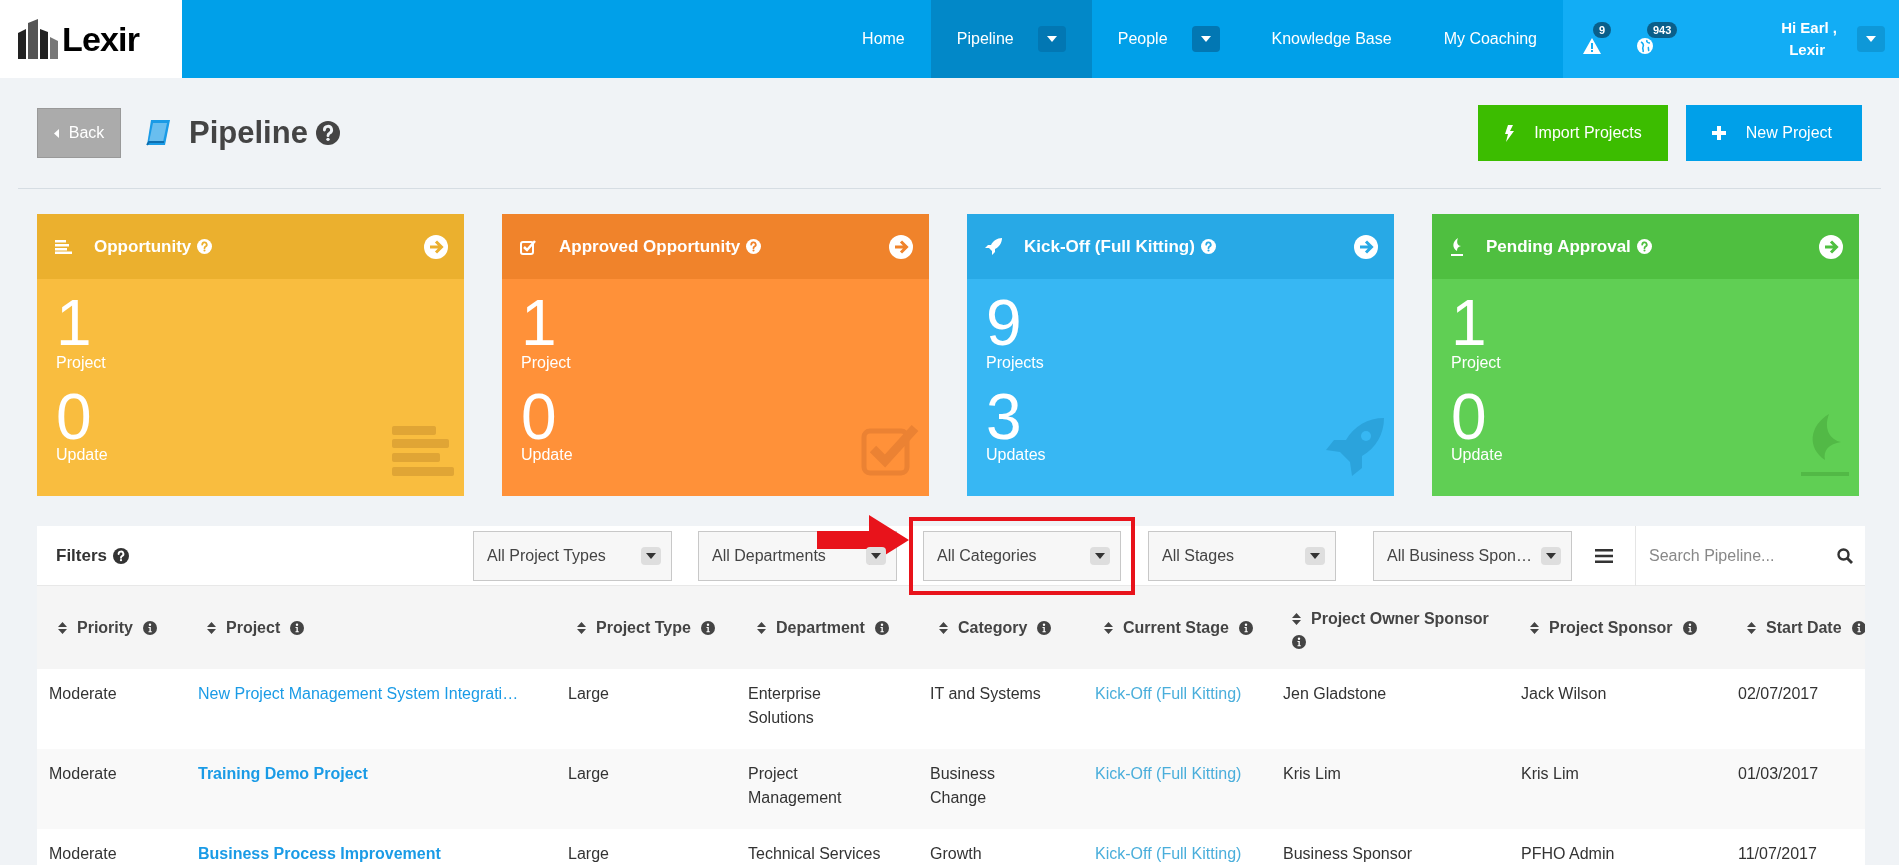 The height and width of the screenshot is (865, 1899). Describe the element at coordinates (91, 39) in the screenshot. I see `logo: Lexir` at that location.